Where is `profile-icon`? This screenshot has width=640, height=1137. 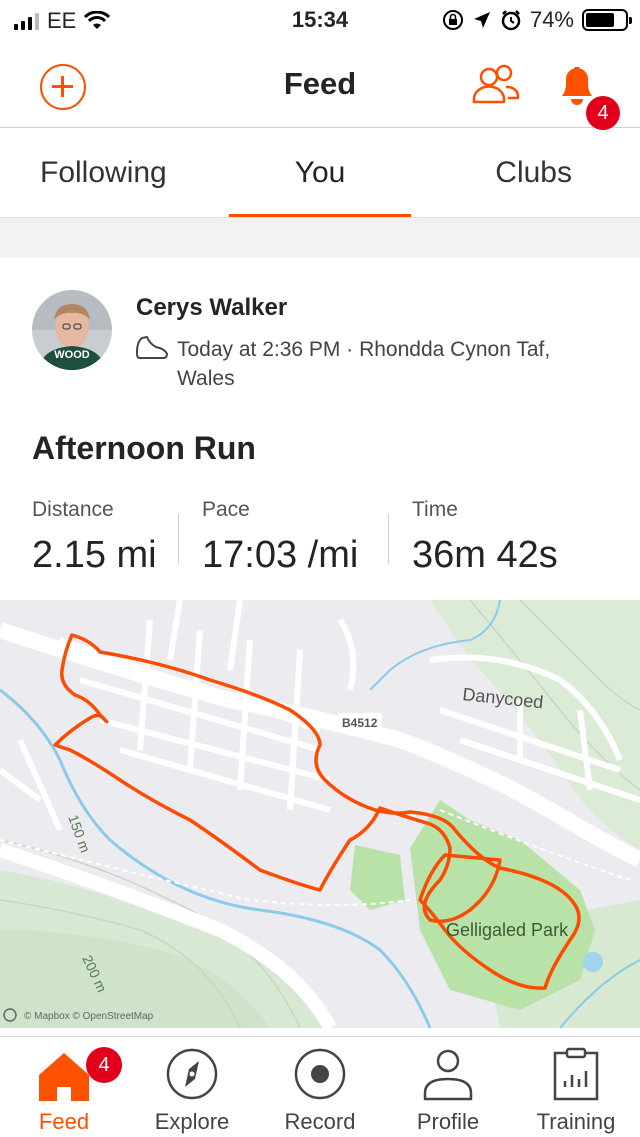 profile-icon is located at coordinates (448, 1075).